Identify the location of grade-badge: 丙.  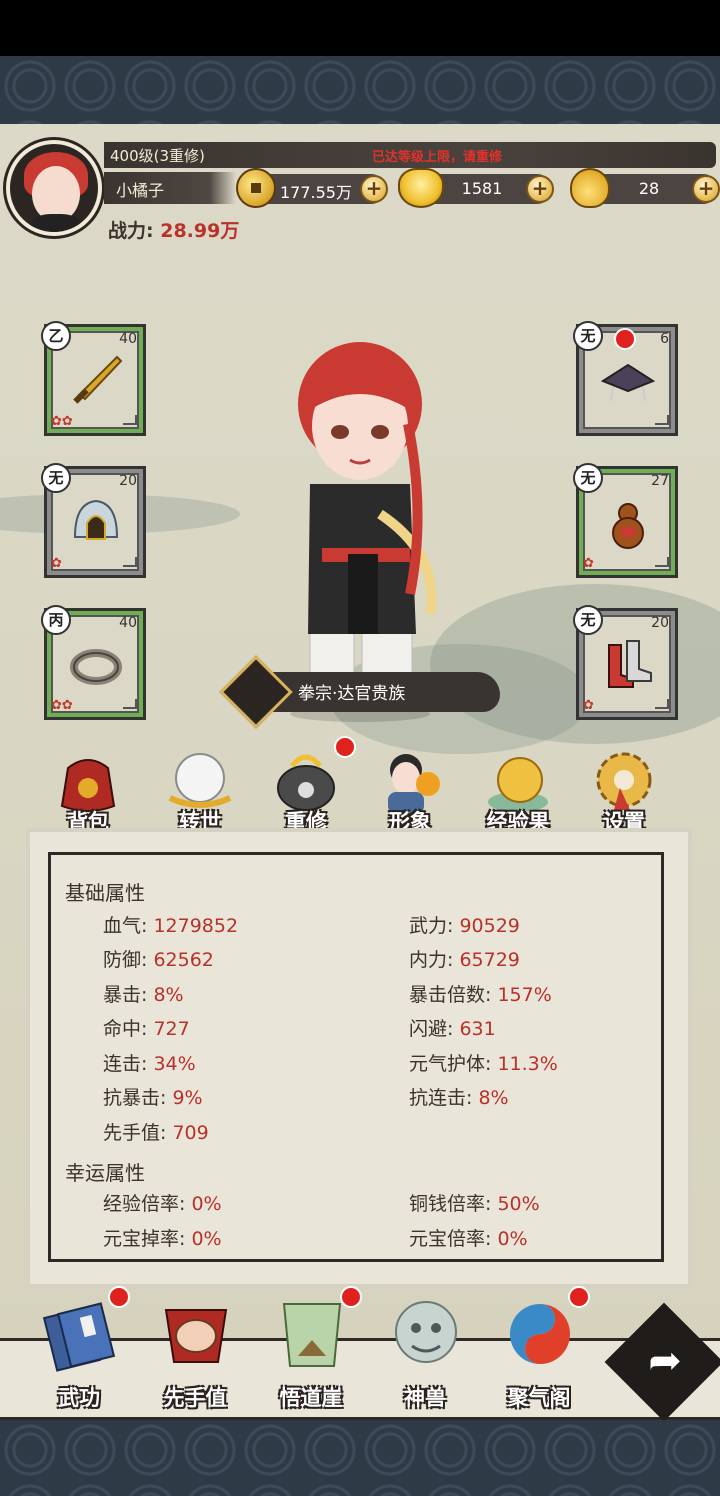
(56, 620).